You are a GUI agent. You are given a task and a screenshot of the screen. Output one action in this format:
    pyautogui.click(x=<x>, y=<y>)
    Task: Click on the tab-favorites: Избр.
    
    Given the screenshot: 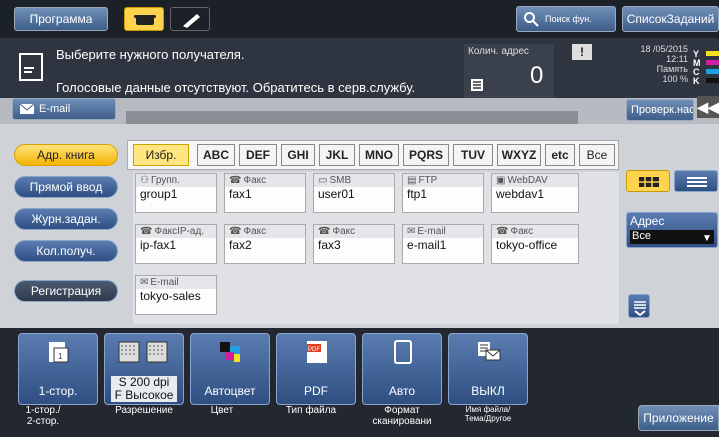 What is the action you would take?
    pyautogui.click(x=161, y=155)
    